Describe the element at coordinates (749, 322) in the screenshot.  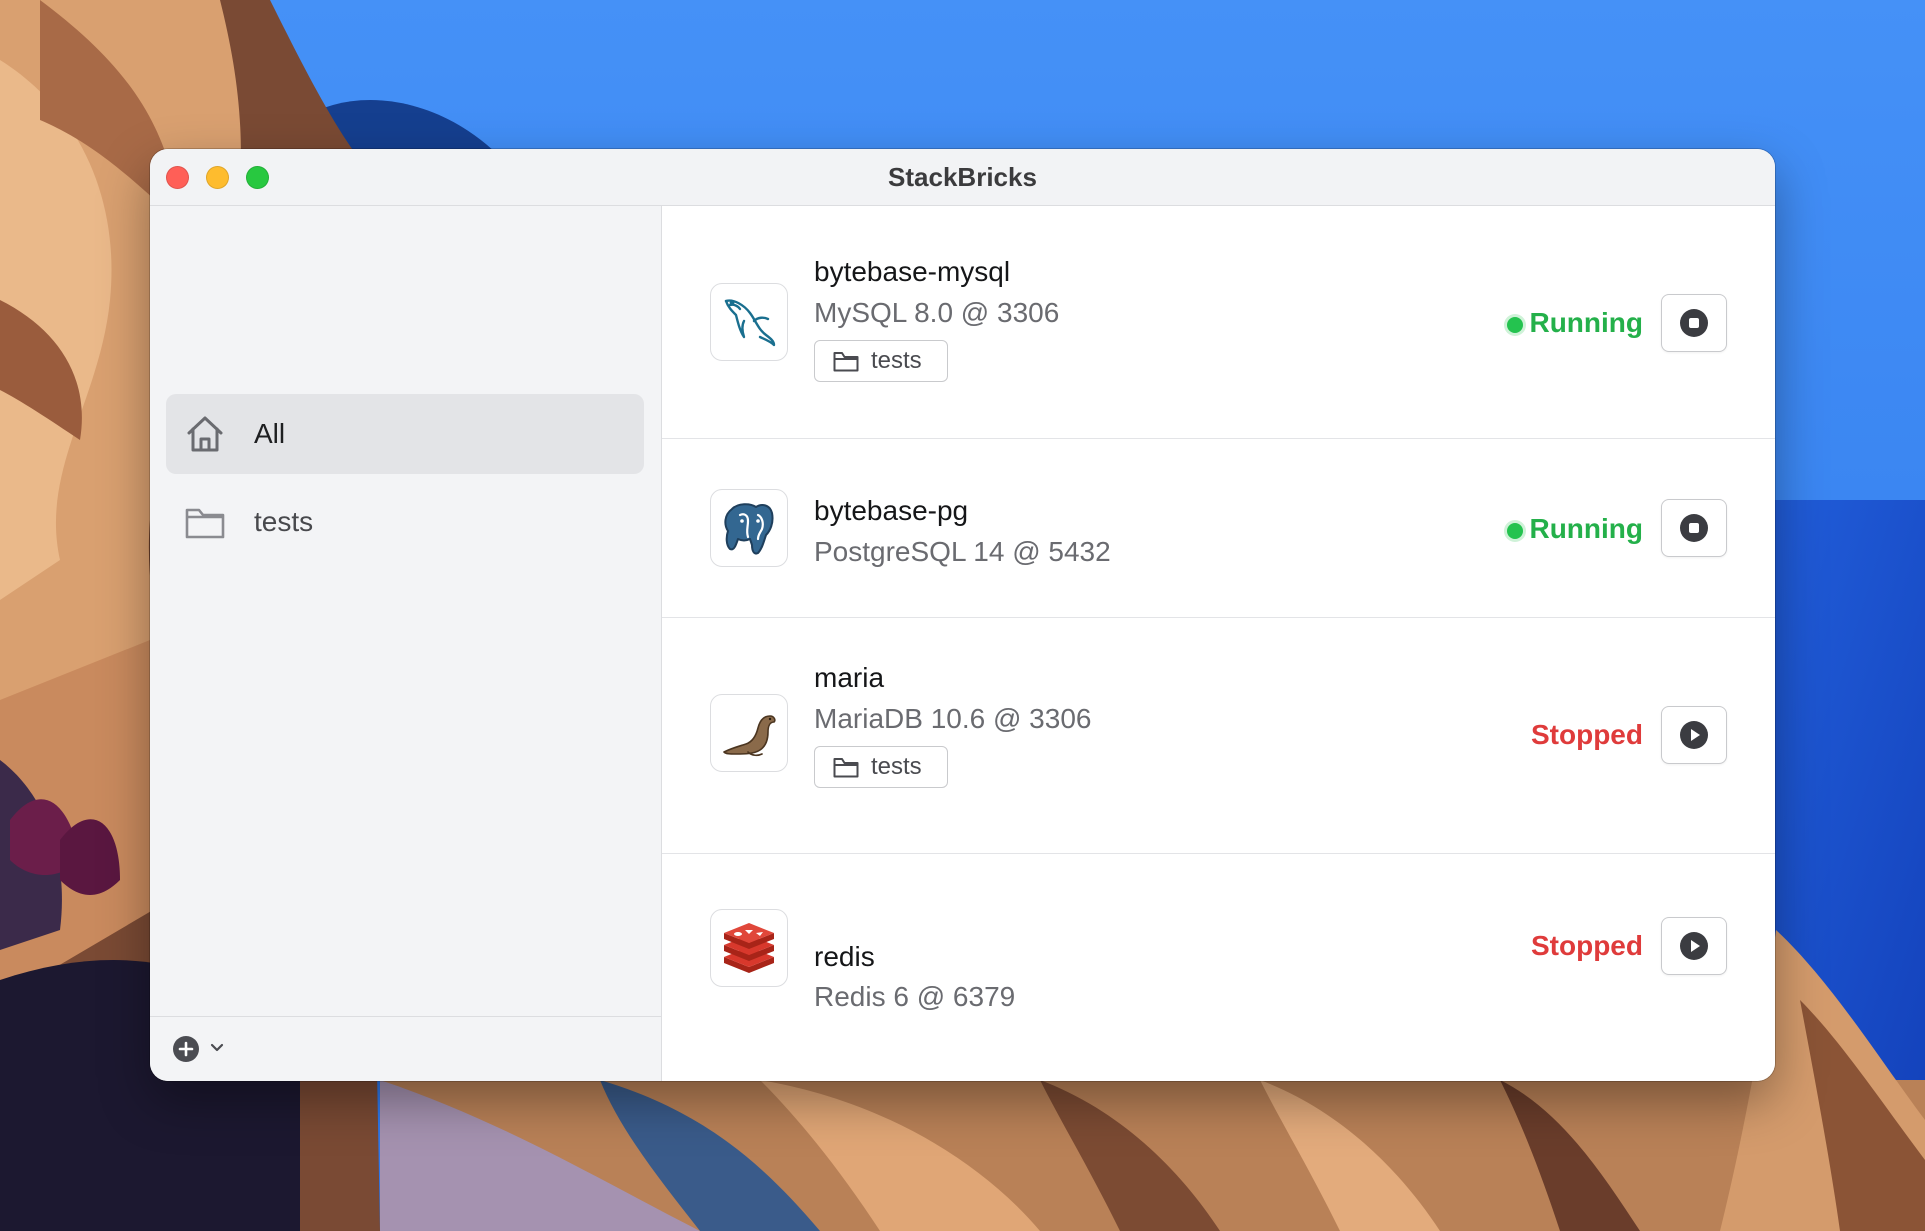
I see `mysql-dolphin-icon` at that location.